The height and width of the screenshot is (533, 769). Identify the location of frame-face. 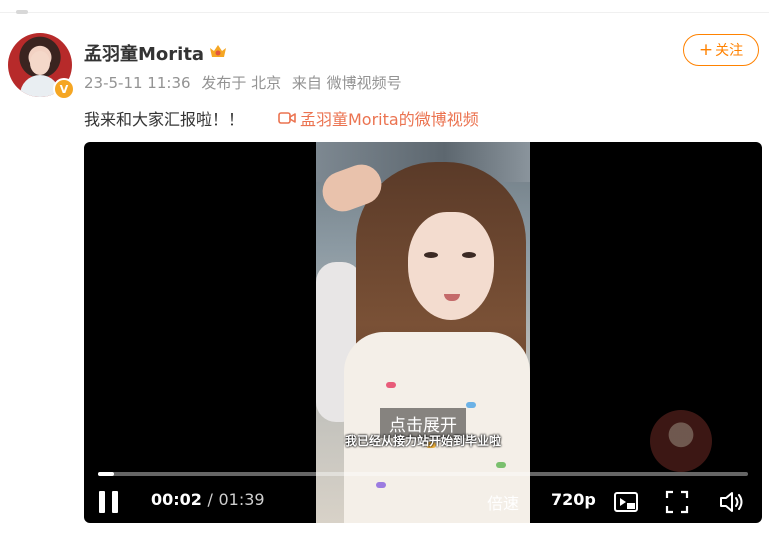
(451, 266).